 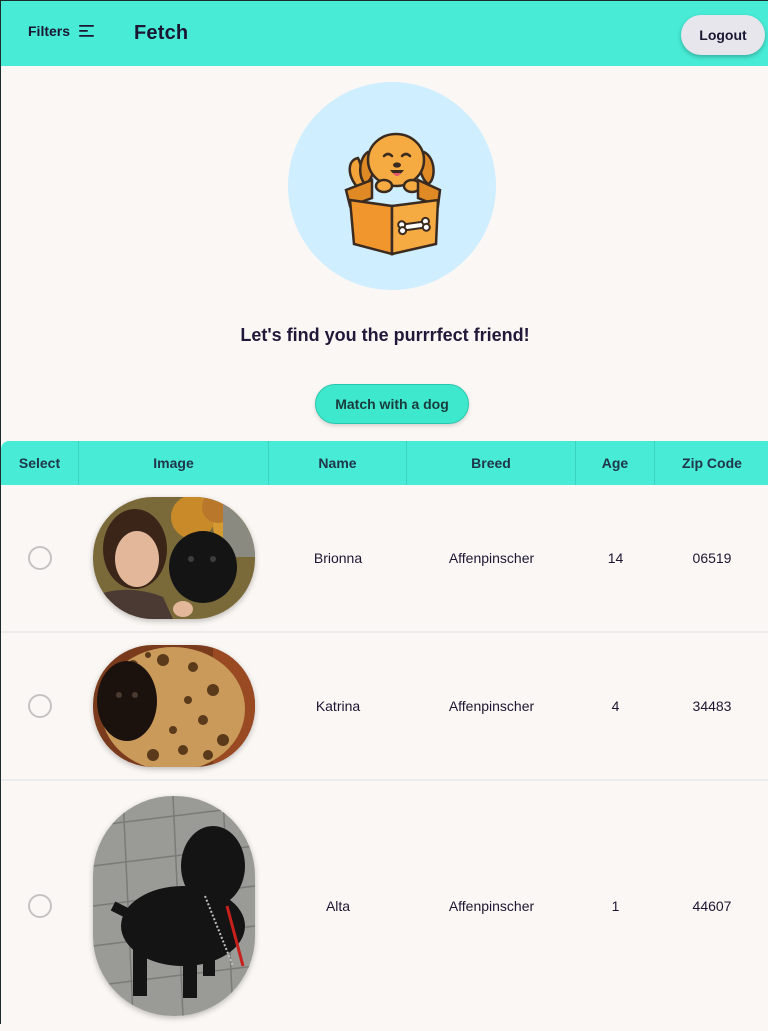 What do you see at coordinates (174, 906) in the screenshot?
I see `black-dog-on-pavement-photo` at bounding box center [174, 906].